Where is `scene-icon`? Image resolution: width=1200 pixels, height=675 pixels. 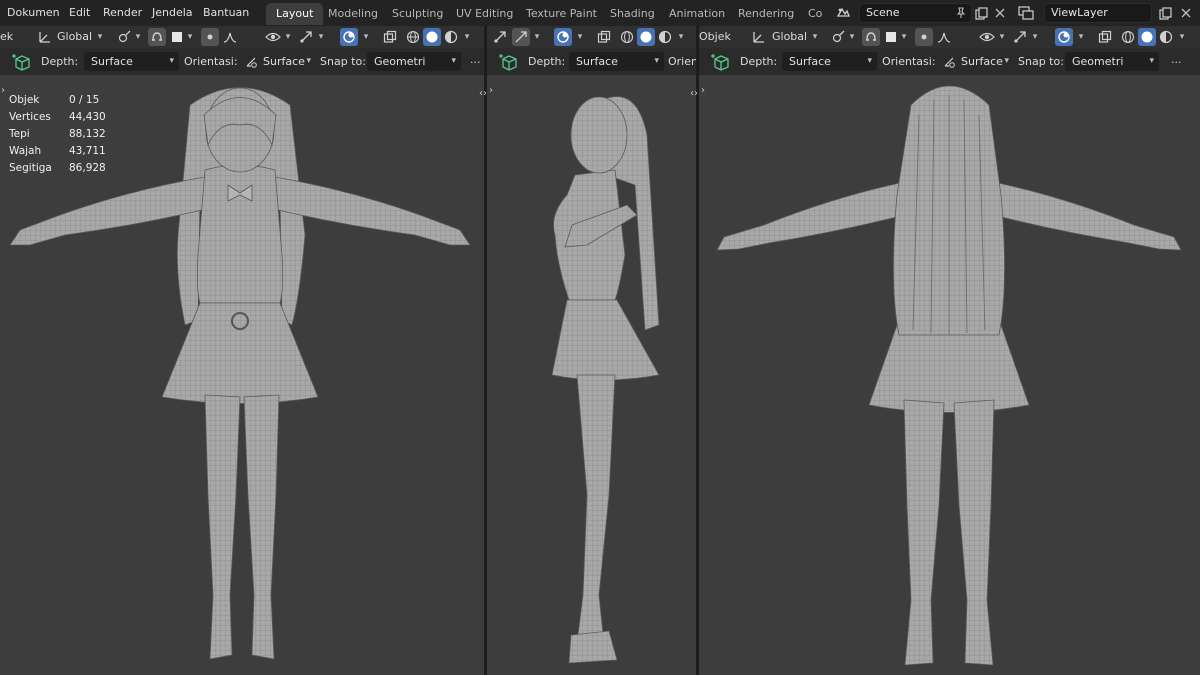
scene-icon is located at coordinates (843, 13).